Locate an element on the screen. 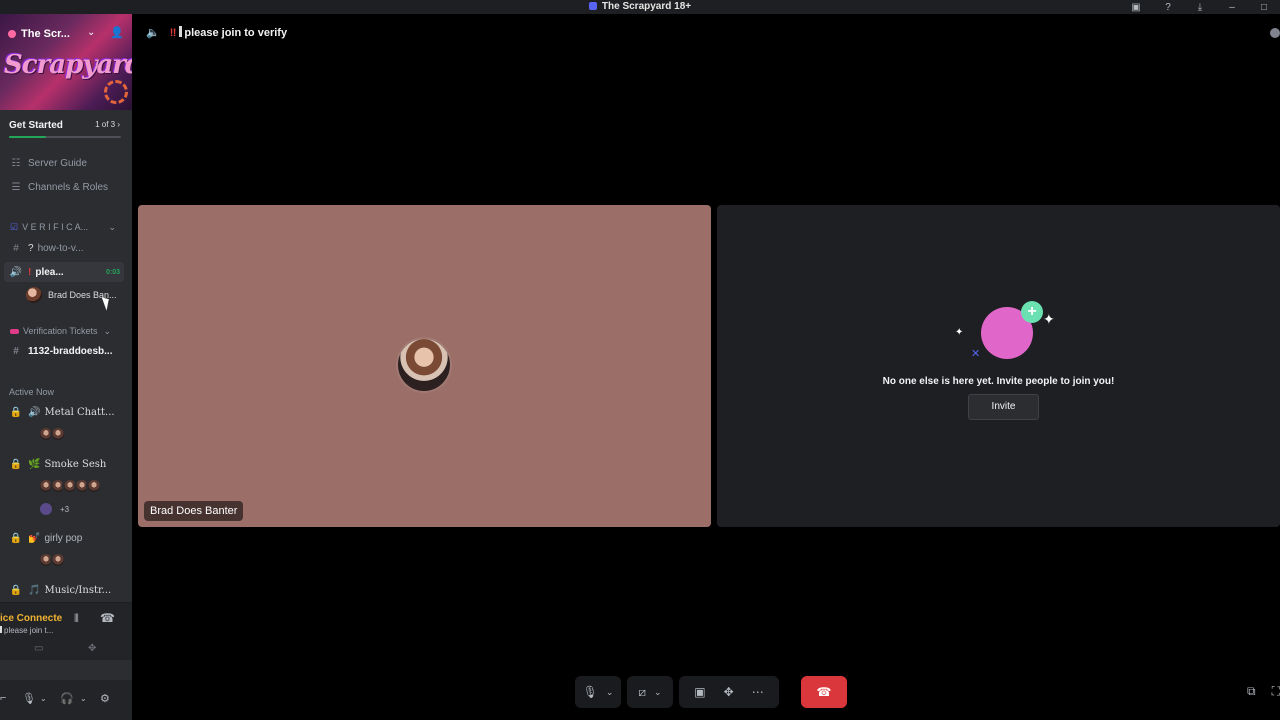 This screenshot has width=1280, height=720. settings-gear-icon: ⚙ is located at coordinates (105, 698).